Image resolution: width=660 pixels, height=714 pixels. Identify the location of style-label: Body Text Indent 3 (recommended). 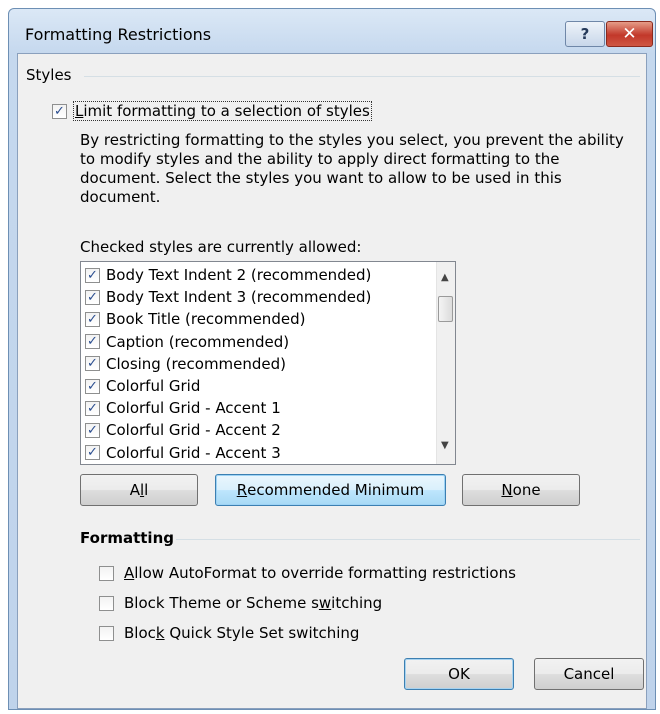
(239, 297).